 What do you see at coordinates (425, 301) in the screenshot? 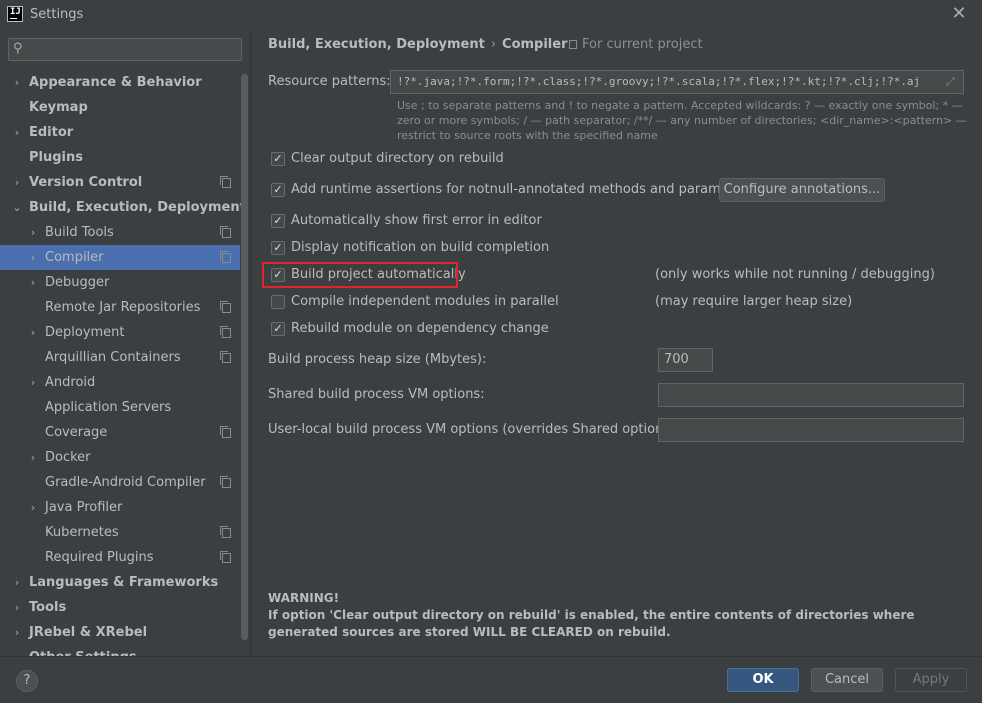
I see `checkbox-label: Compile independent modules in parallel` at bounding box center [425, 301].